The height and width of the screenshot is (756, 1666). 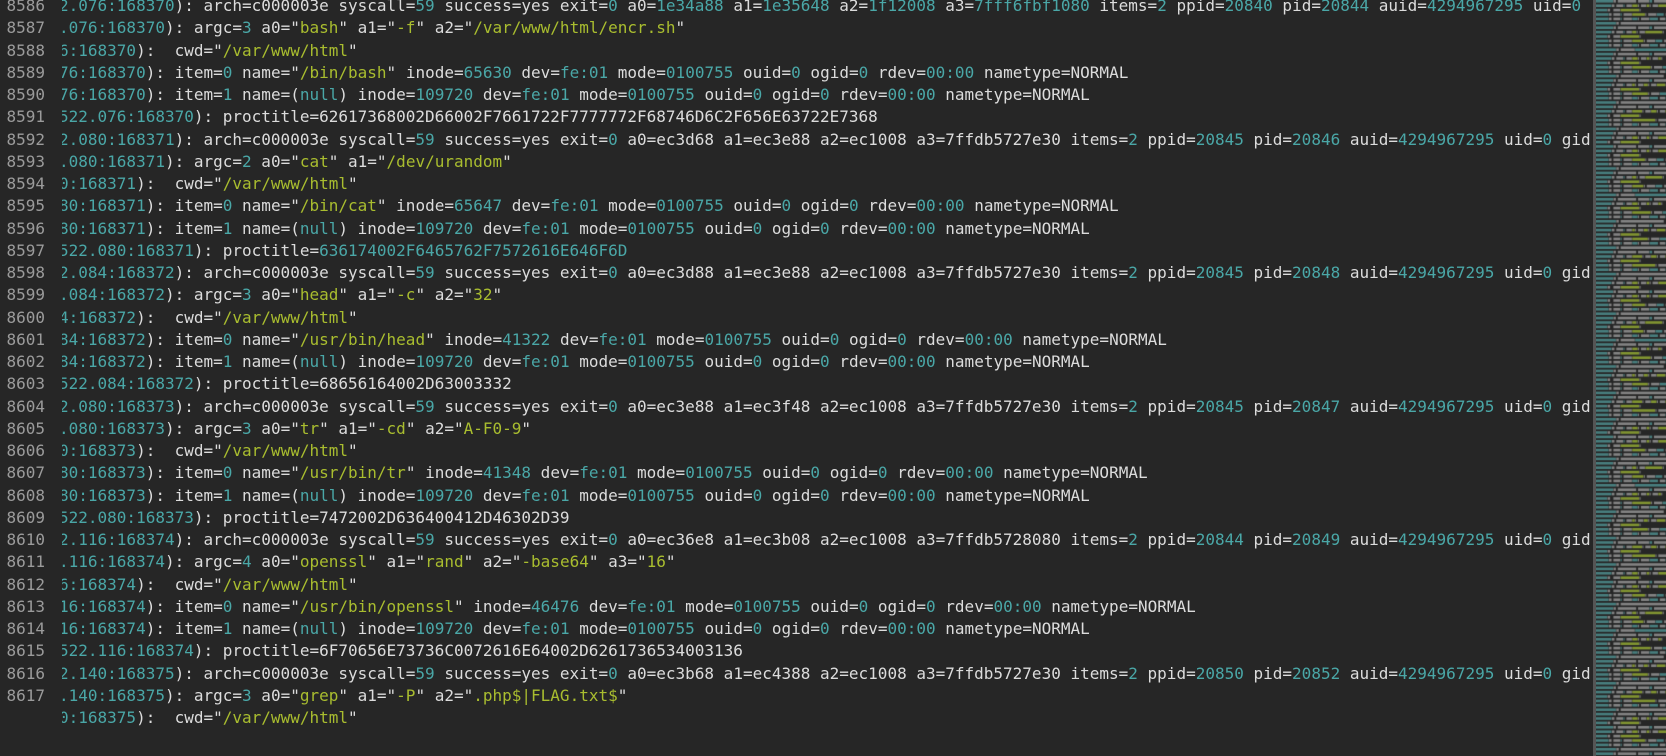 What do you see at coordinates (29, 473) in the screenshot?
I see `line-number: 8607` at bounding box center [29, 473].